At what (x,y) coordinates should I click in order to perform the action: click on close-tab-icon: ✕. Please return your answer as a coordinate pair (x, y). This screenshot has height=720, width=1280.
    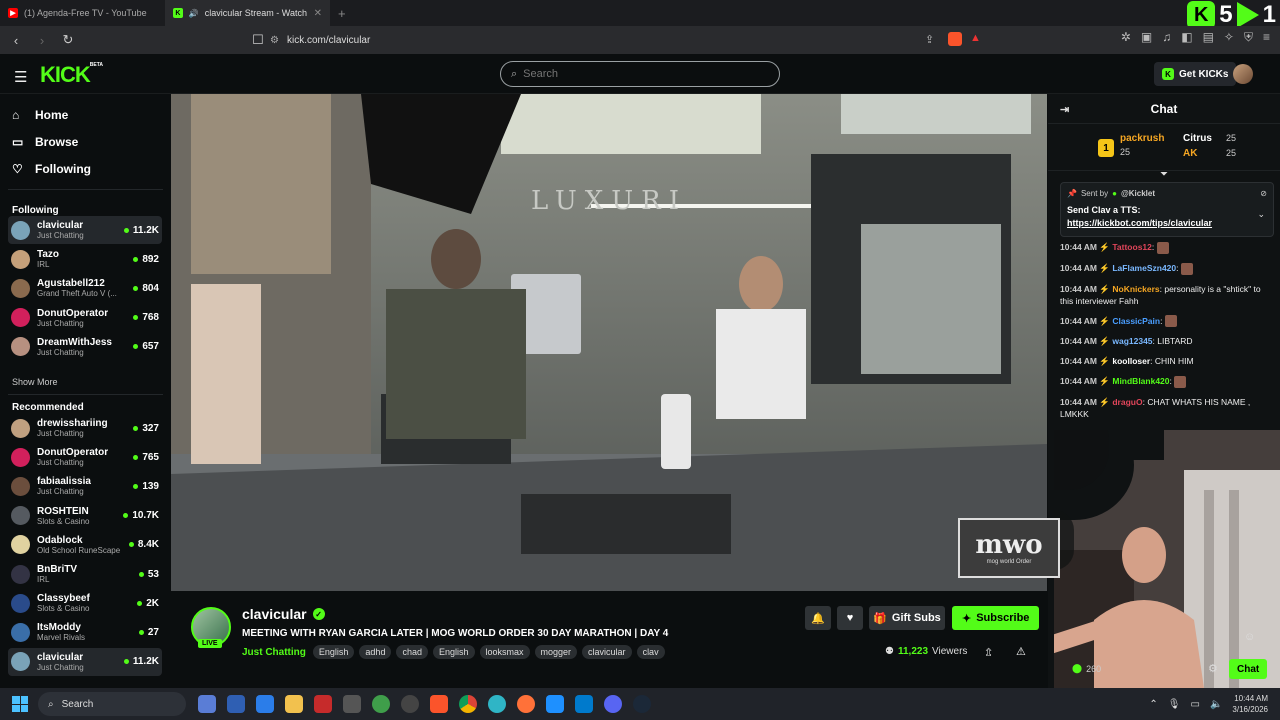
    Looking at the image, I should click on (318, 13).